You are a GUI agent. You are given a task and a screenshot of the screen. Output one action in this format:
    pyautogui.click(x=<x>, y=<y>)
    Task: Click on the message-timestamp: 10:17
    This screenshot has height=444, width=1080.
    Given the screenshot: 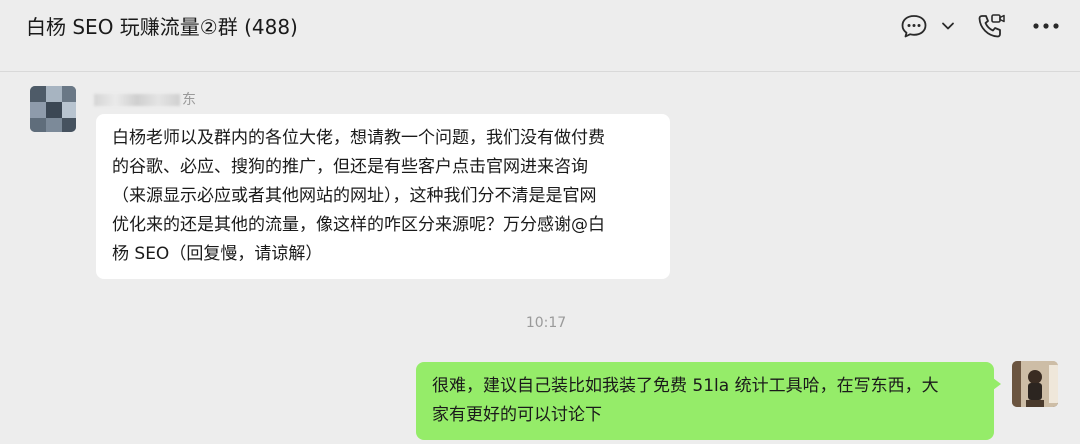 What is the action you would take?
    pyautogui.click(x=546, y=323)
    